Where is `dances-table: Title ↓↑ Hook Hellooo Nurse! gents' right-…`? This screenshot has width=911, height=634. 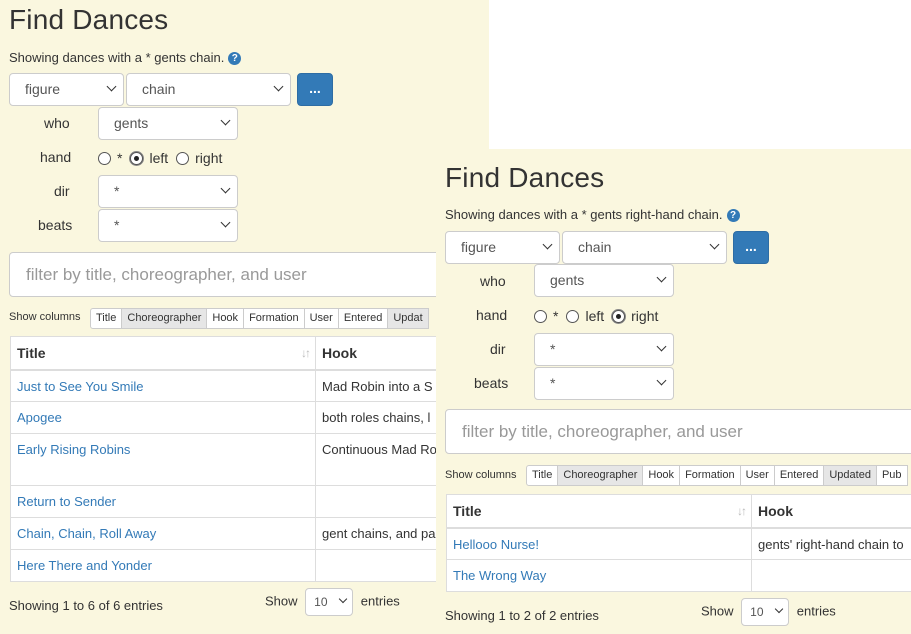 dances-table: Title ↓↑ Hook Hellooo Nurse! gents' right-… is located at coordinates (678, 543).